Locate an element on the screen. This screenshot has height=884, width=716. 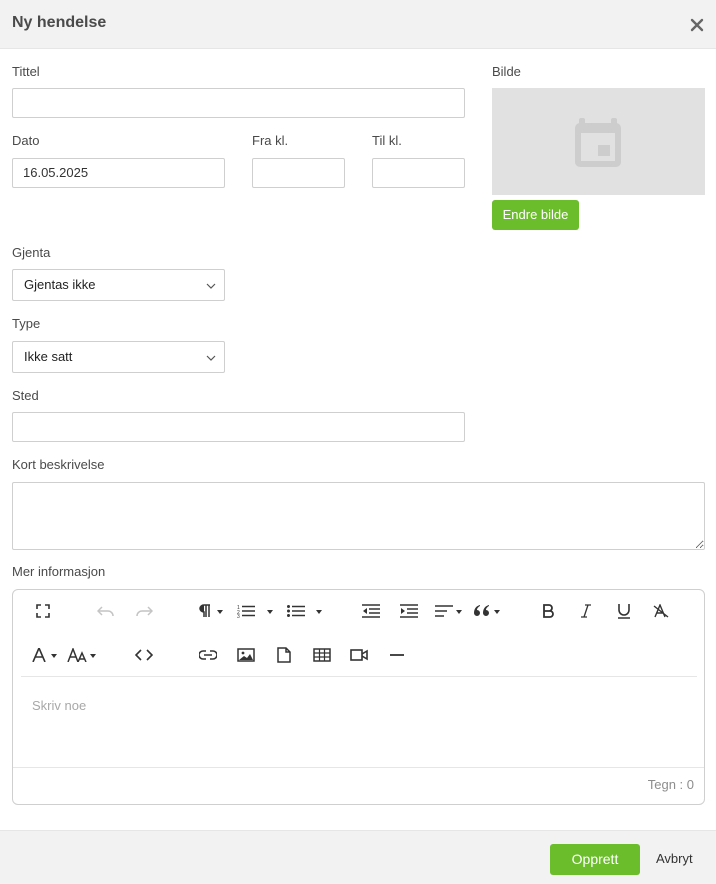
date-input: 16.05.2025 is located at coordinates (118, 173).